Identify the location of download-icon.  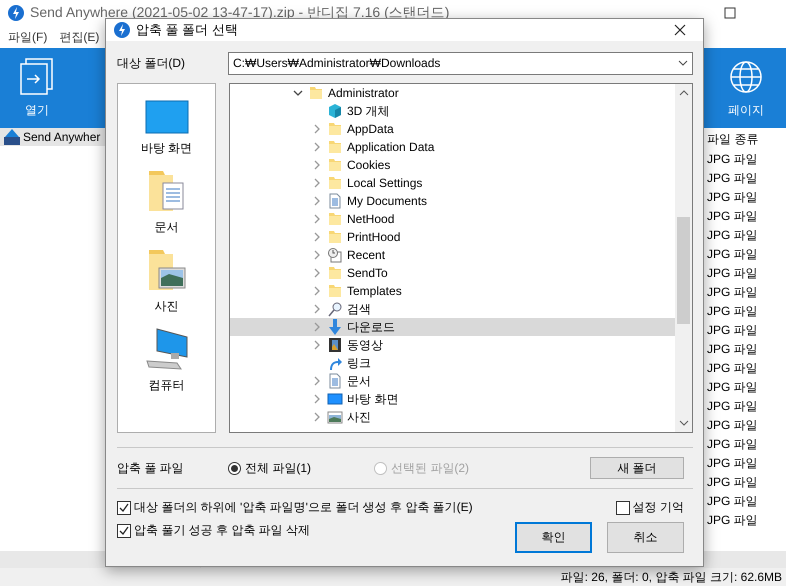
(335, 327).